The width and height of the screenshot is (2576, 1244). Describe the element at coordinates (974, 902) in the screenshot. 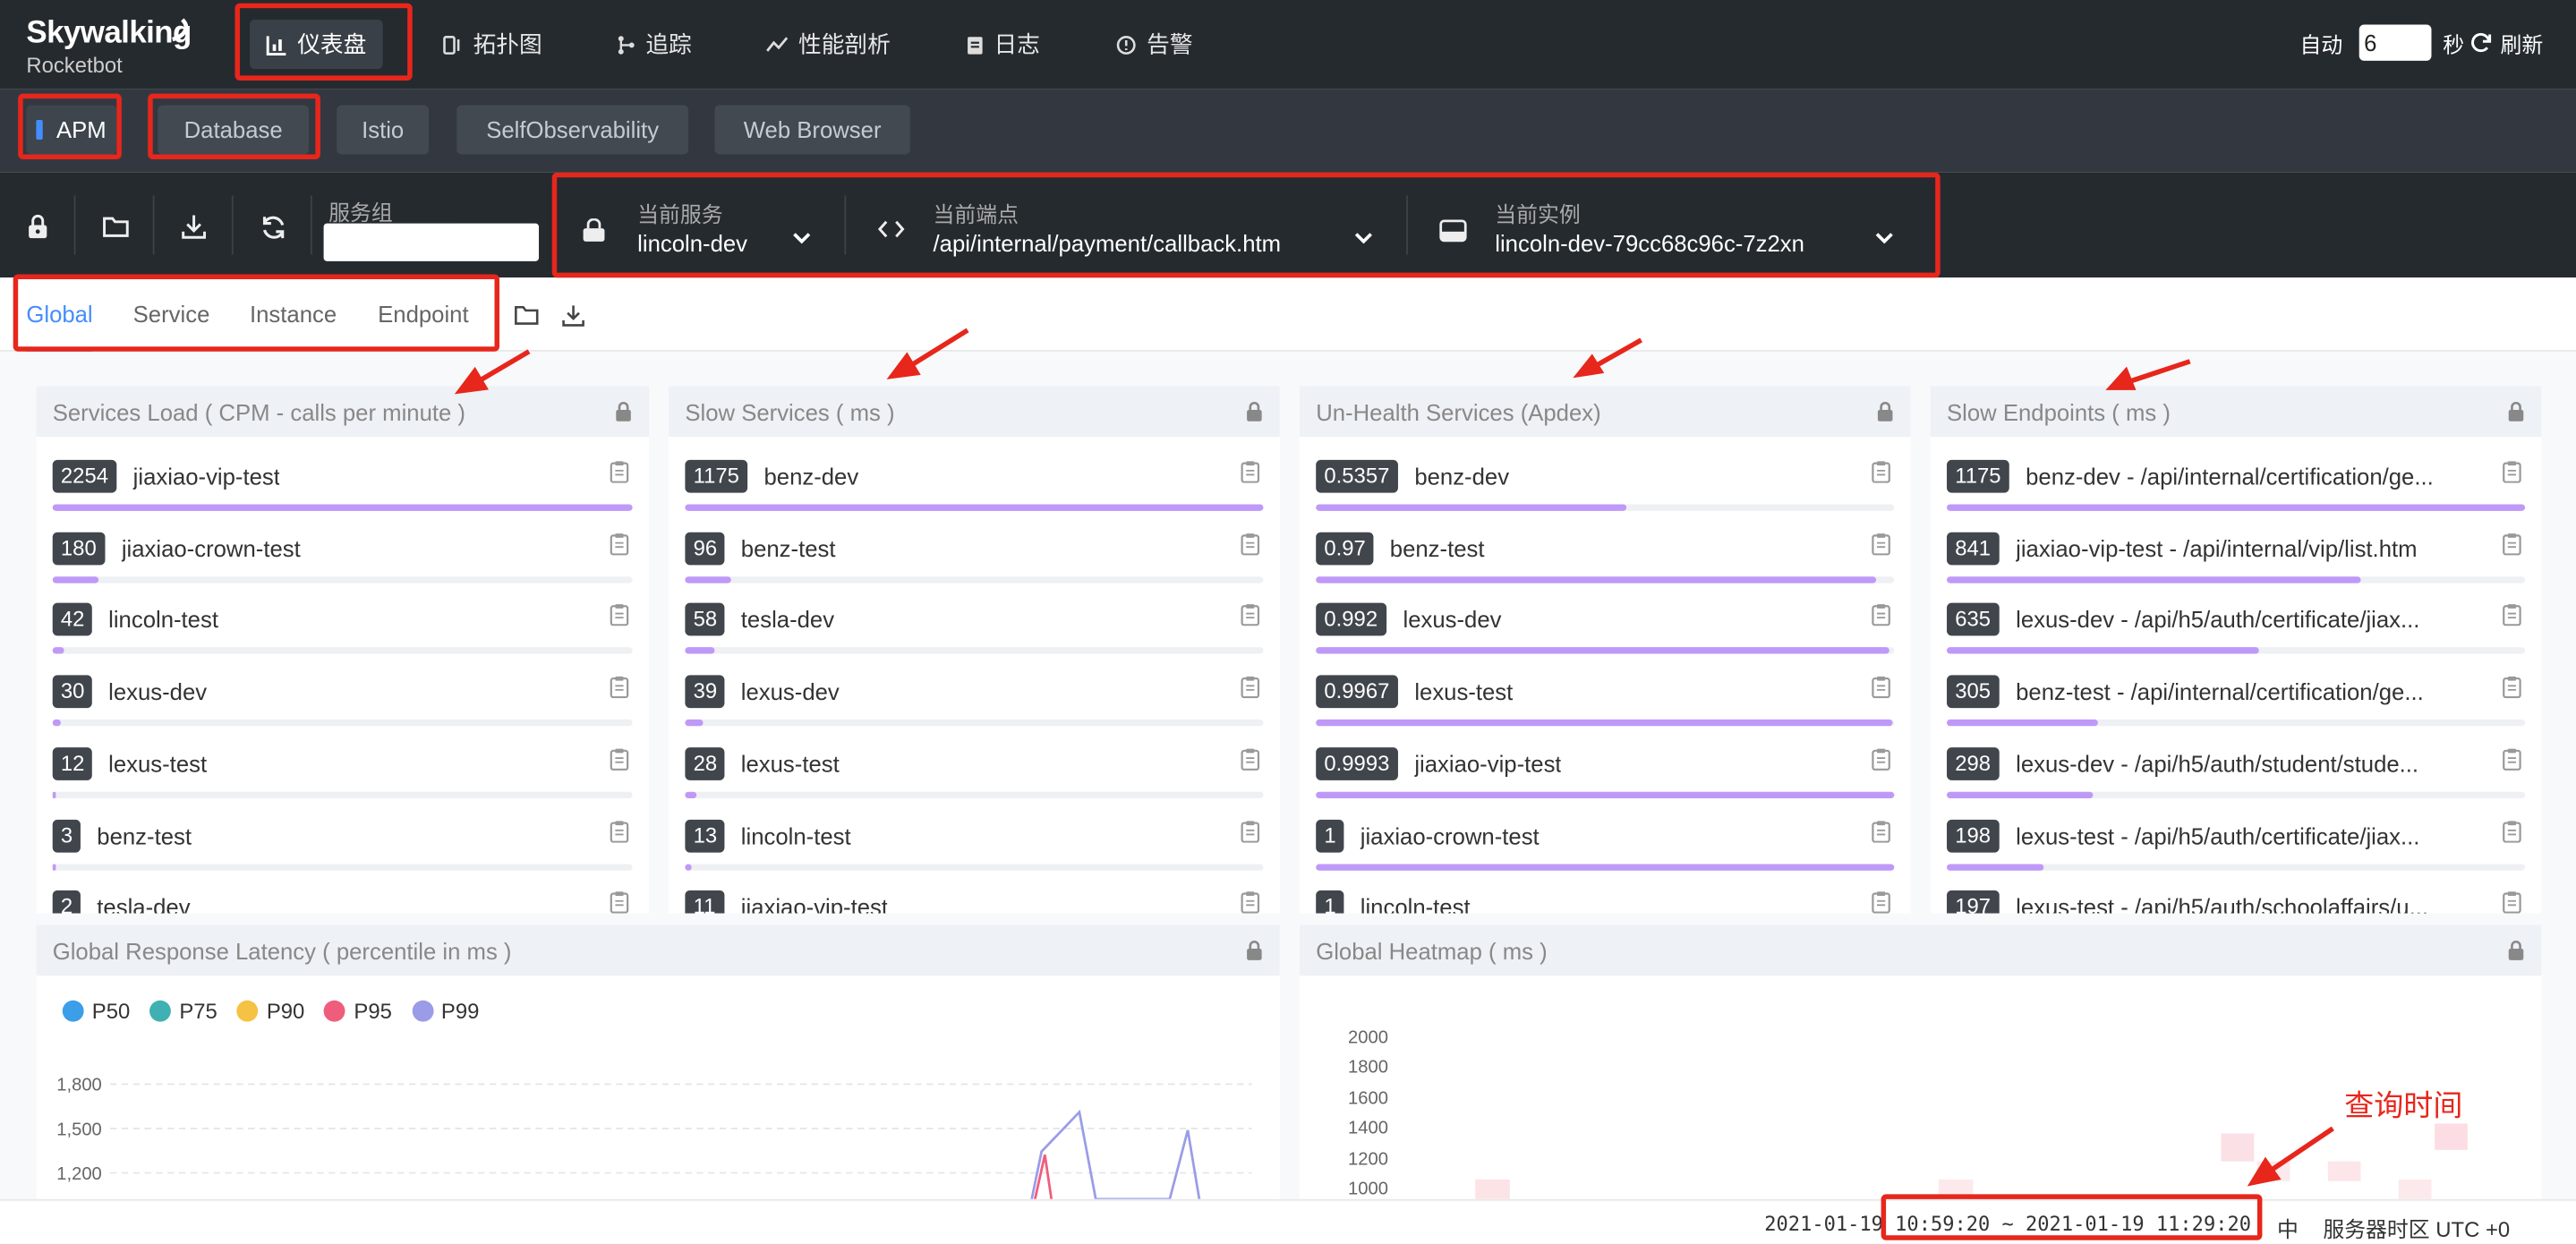

I see `list-item: 11 jiaxiao-vip-test` at that location.